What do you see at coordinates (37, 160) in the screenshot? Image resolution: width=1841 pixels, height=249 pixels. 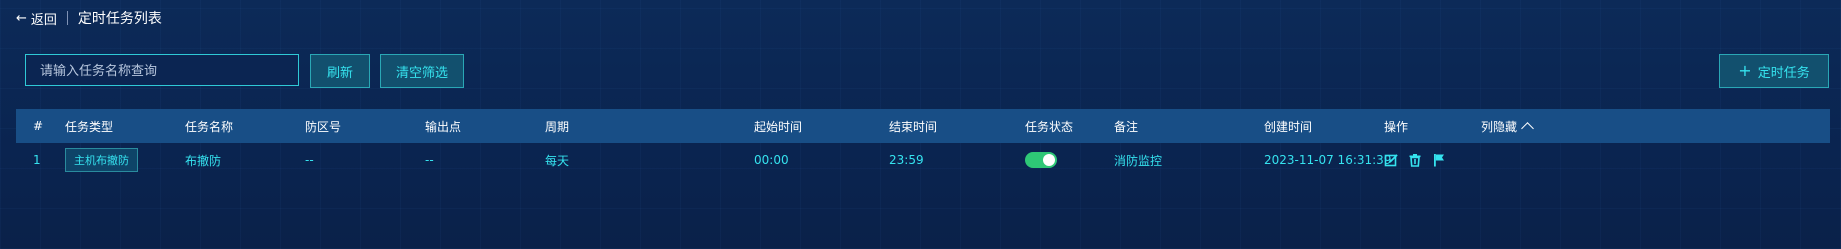 I see `cell-index: 1` at bounding box center [37, 160].